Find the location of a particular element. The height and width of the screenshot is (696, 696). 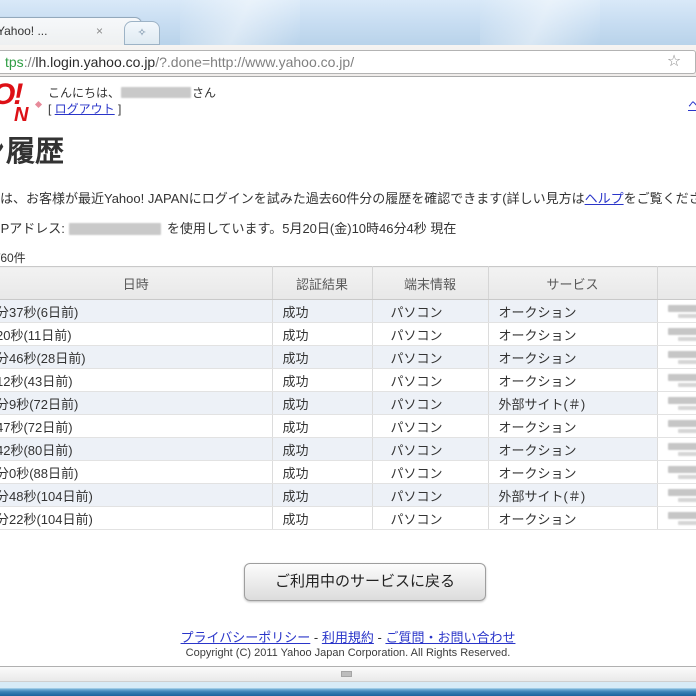

privacy-policy-link: プライバシーポリシー is located at coordinates (246, 637).